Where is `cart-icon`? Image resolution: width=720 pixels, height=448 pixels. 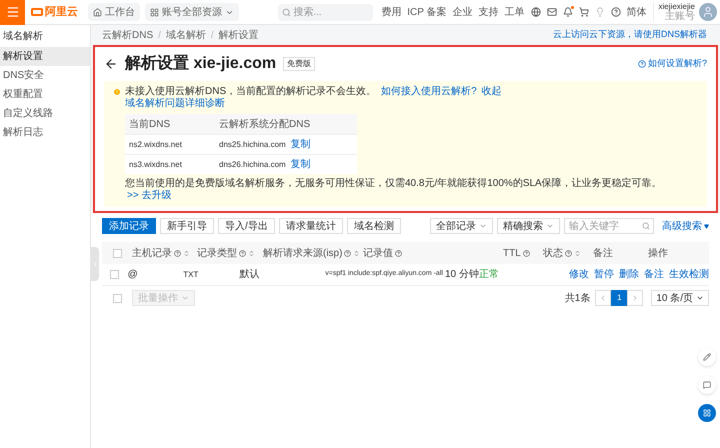
cart-icon is located at coordinates (583, 12).